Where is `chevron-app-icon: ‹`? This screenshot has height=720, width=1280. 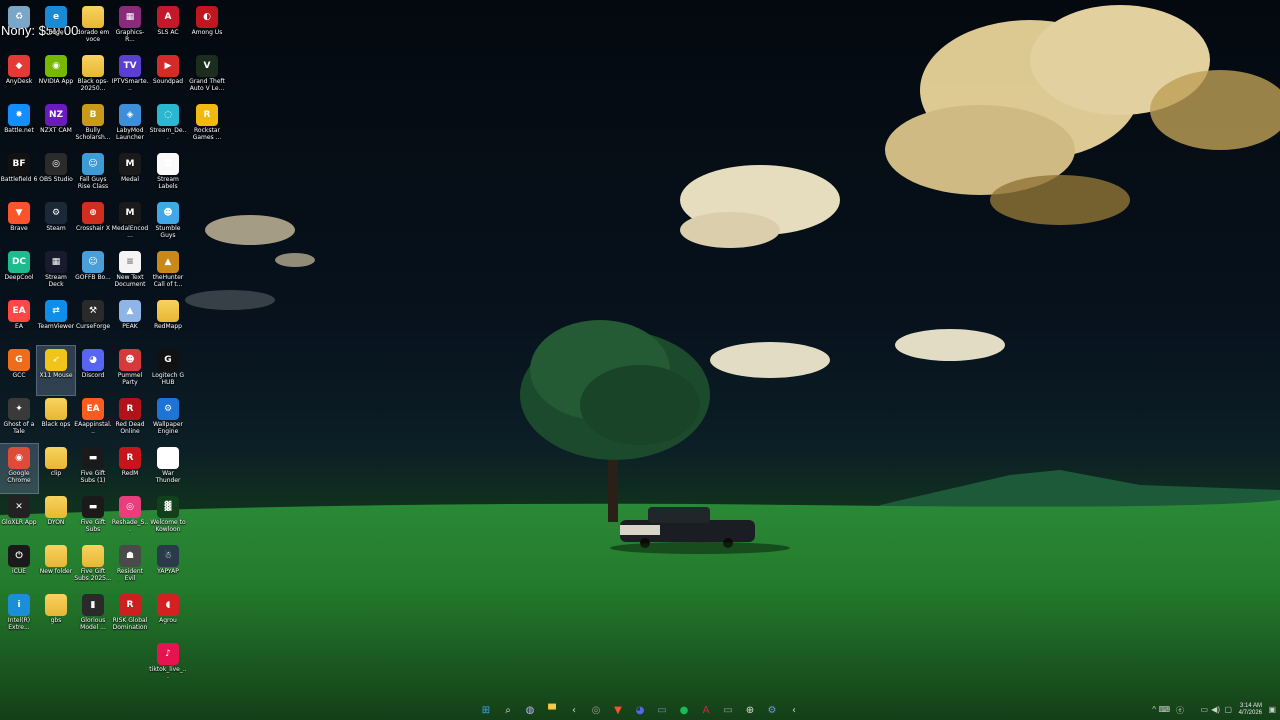
chevron-app-icon: ‹ is located at coordinates (574, 710).